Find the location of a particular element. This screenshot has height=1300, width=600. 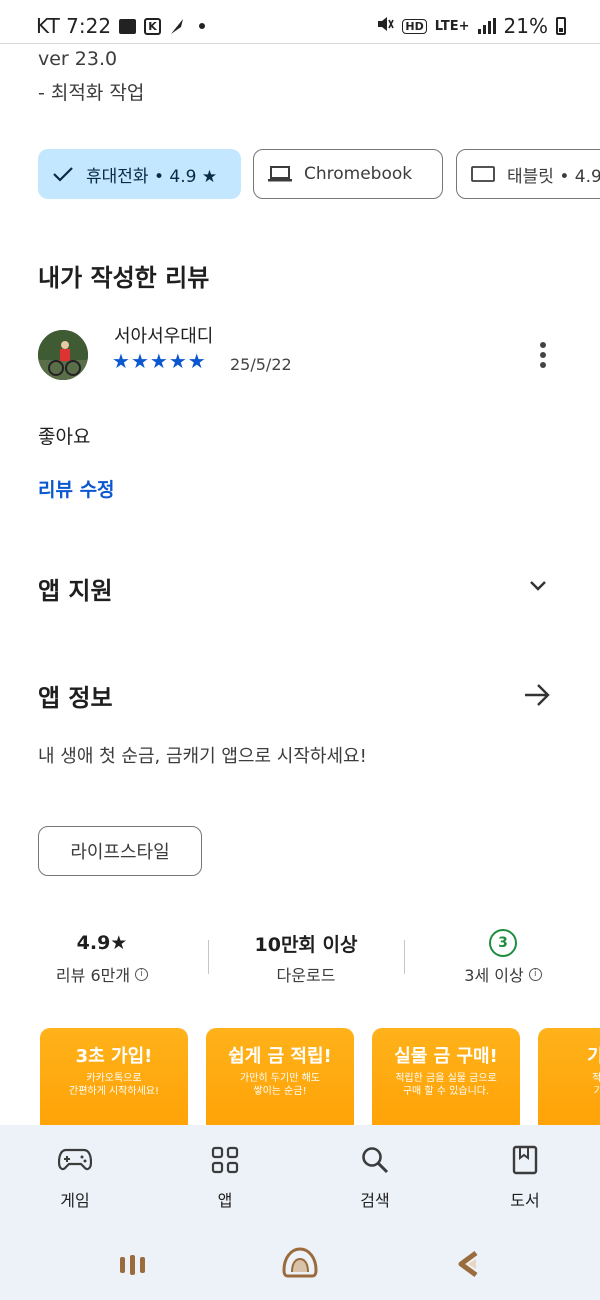

nav-search: 검색 is located at coordinates (375, 1177).